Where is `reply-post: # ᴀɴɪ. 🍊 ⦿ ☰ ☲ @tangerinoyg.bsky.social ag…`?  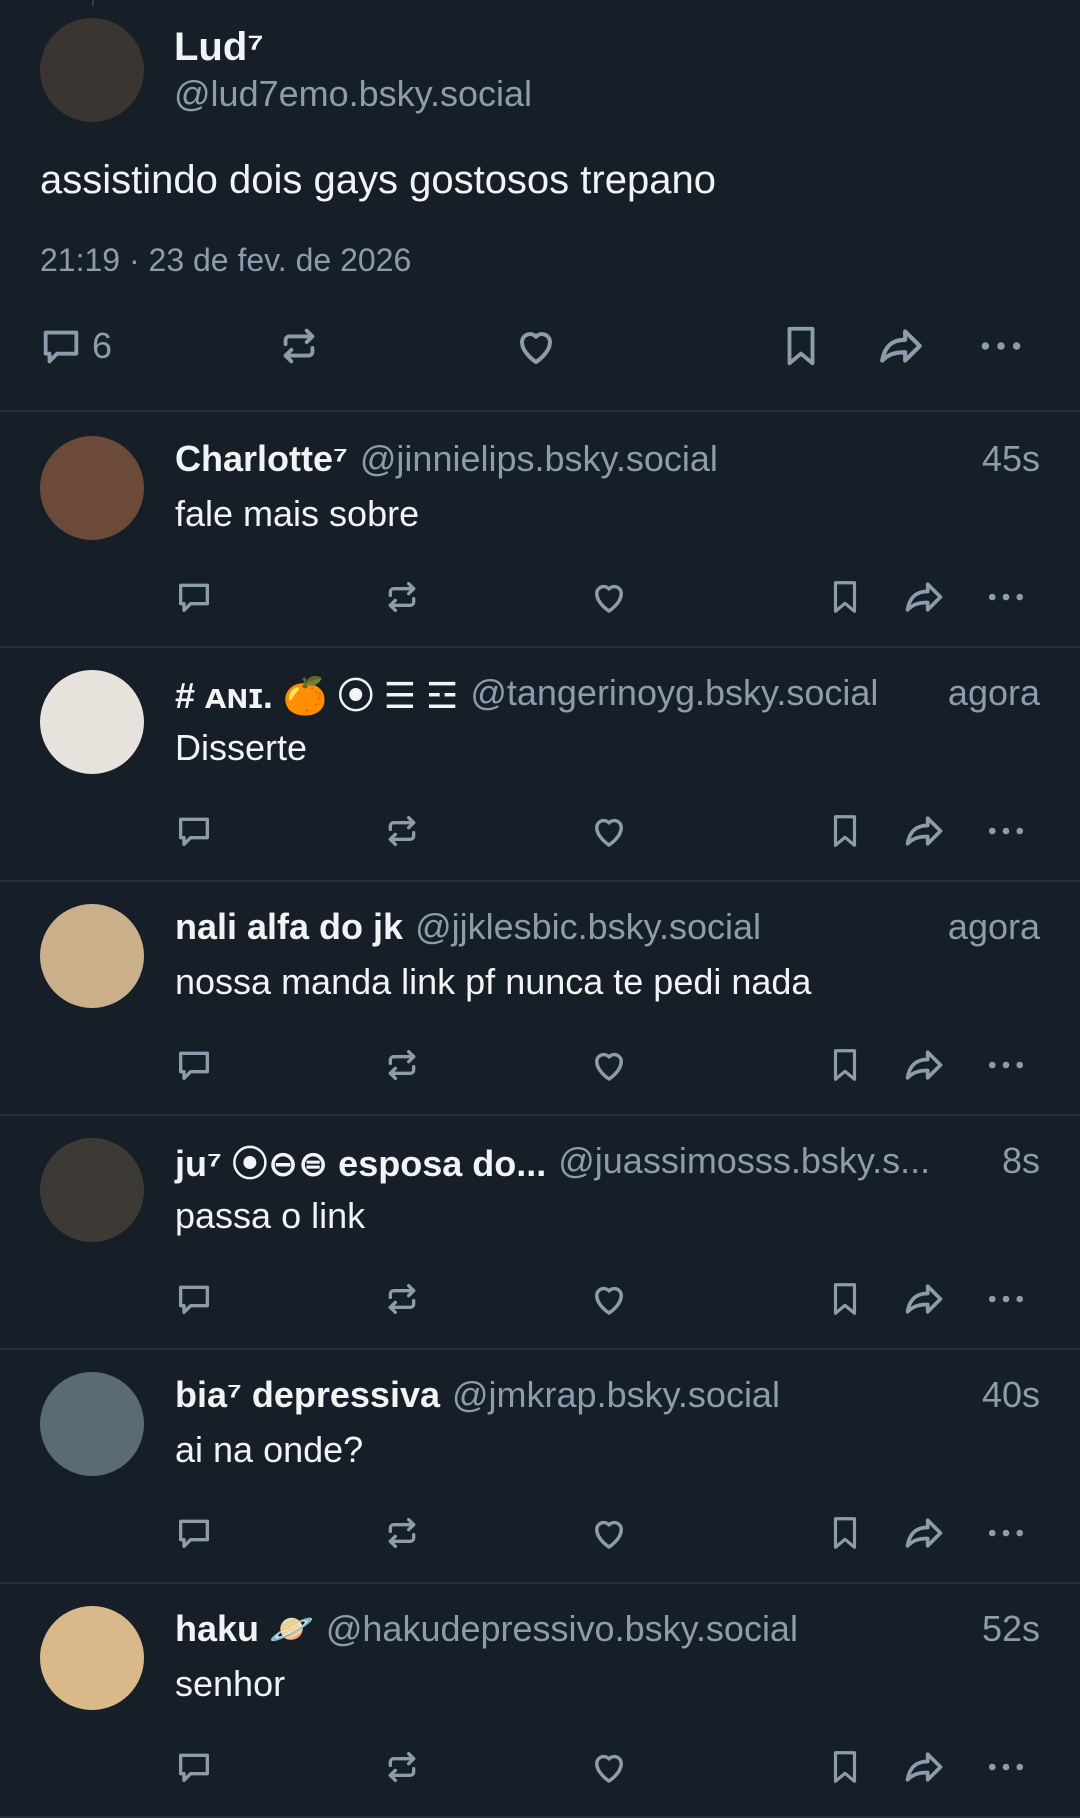
reply-post: # ᴀɴɪ. 🍊 ⦿ ☰ ☲ @tangerinoyg.bsky.social ag… is located at coordinates (540, 764).